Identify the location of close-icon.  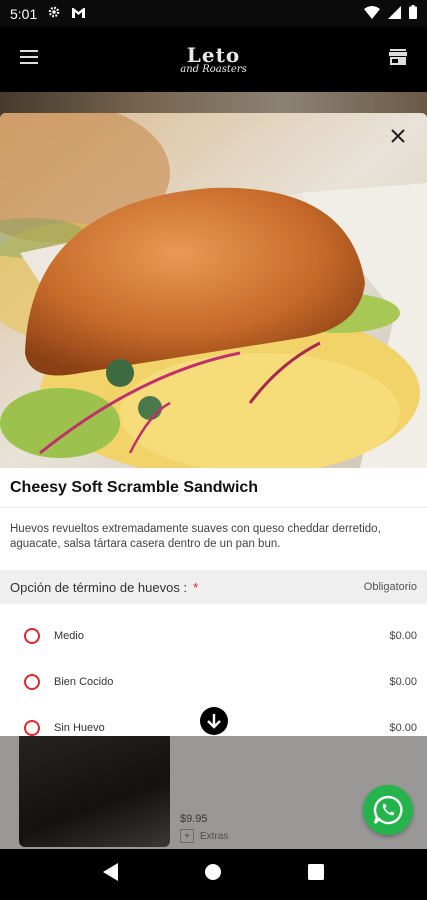
(398, 136).